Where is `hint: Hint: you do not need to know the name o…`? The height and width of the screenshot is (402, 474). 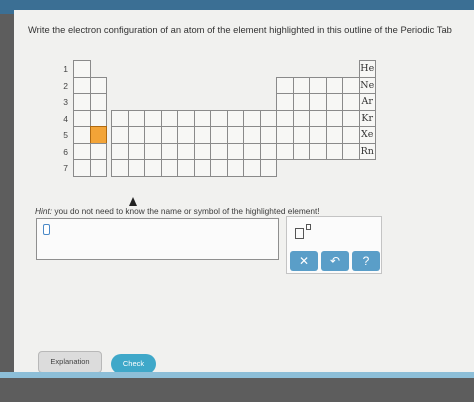
hint: Hint: you do not need to know the name o… is located at coordinates (177, 211).